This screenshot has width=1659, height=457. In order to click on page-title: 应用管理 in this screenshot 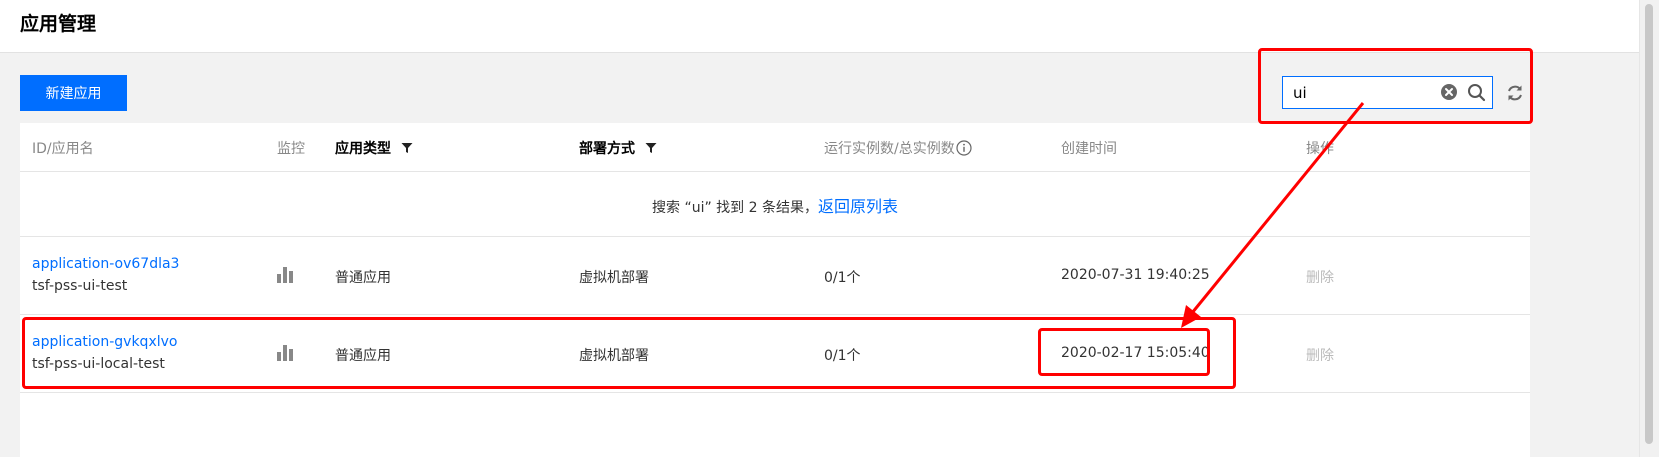, I will do `click(58, 24)`.